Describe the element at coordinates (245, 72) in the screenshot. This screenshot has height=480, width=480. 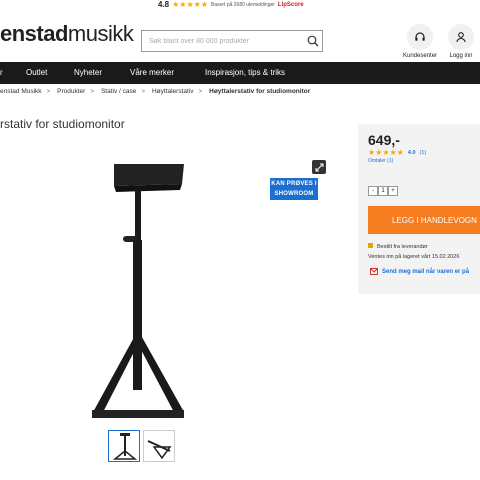
I see `nav-item-inspiration: Inspirasjon, tips & triks` at that location.